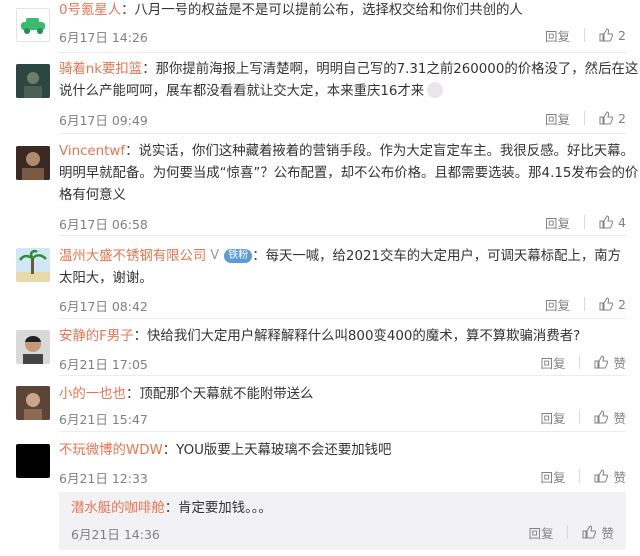 This screenshot has height=556, width=640. I want to click on comment-body: 说实话，你们这种藏着掖着的营销手段。作为大定盲定车主。我很反感。好比天幕。, so click(386, 151).